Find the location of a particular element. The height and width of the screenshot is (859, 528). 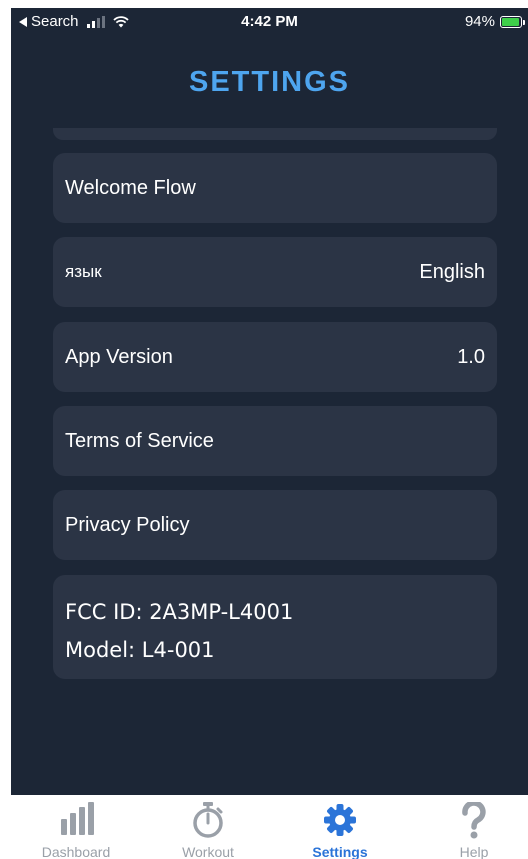

bar-chart-icon is located at coordinates (77, 818).